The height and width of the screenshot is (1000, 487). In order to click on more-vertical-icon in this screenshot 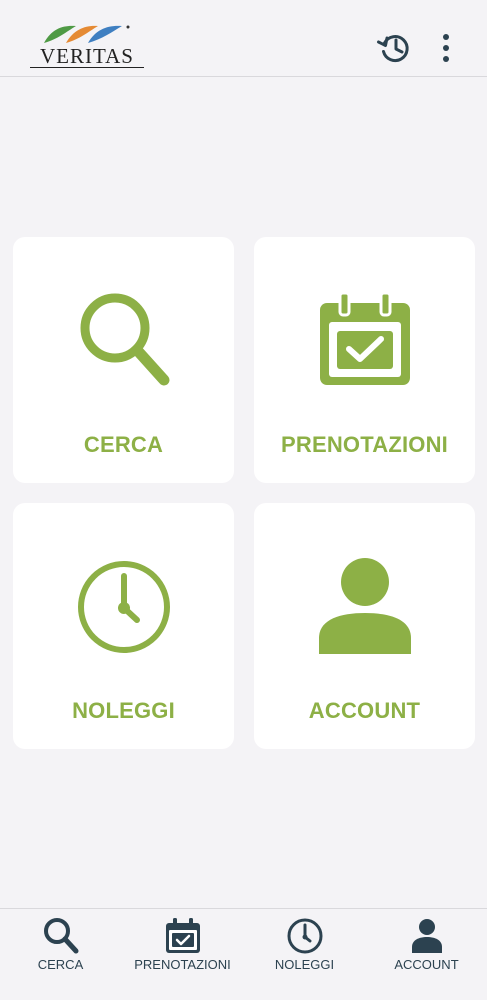, I will do `click(446, 48)`.